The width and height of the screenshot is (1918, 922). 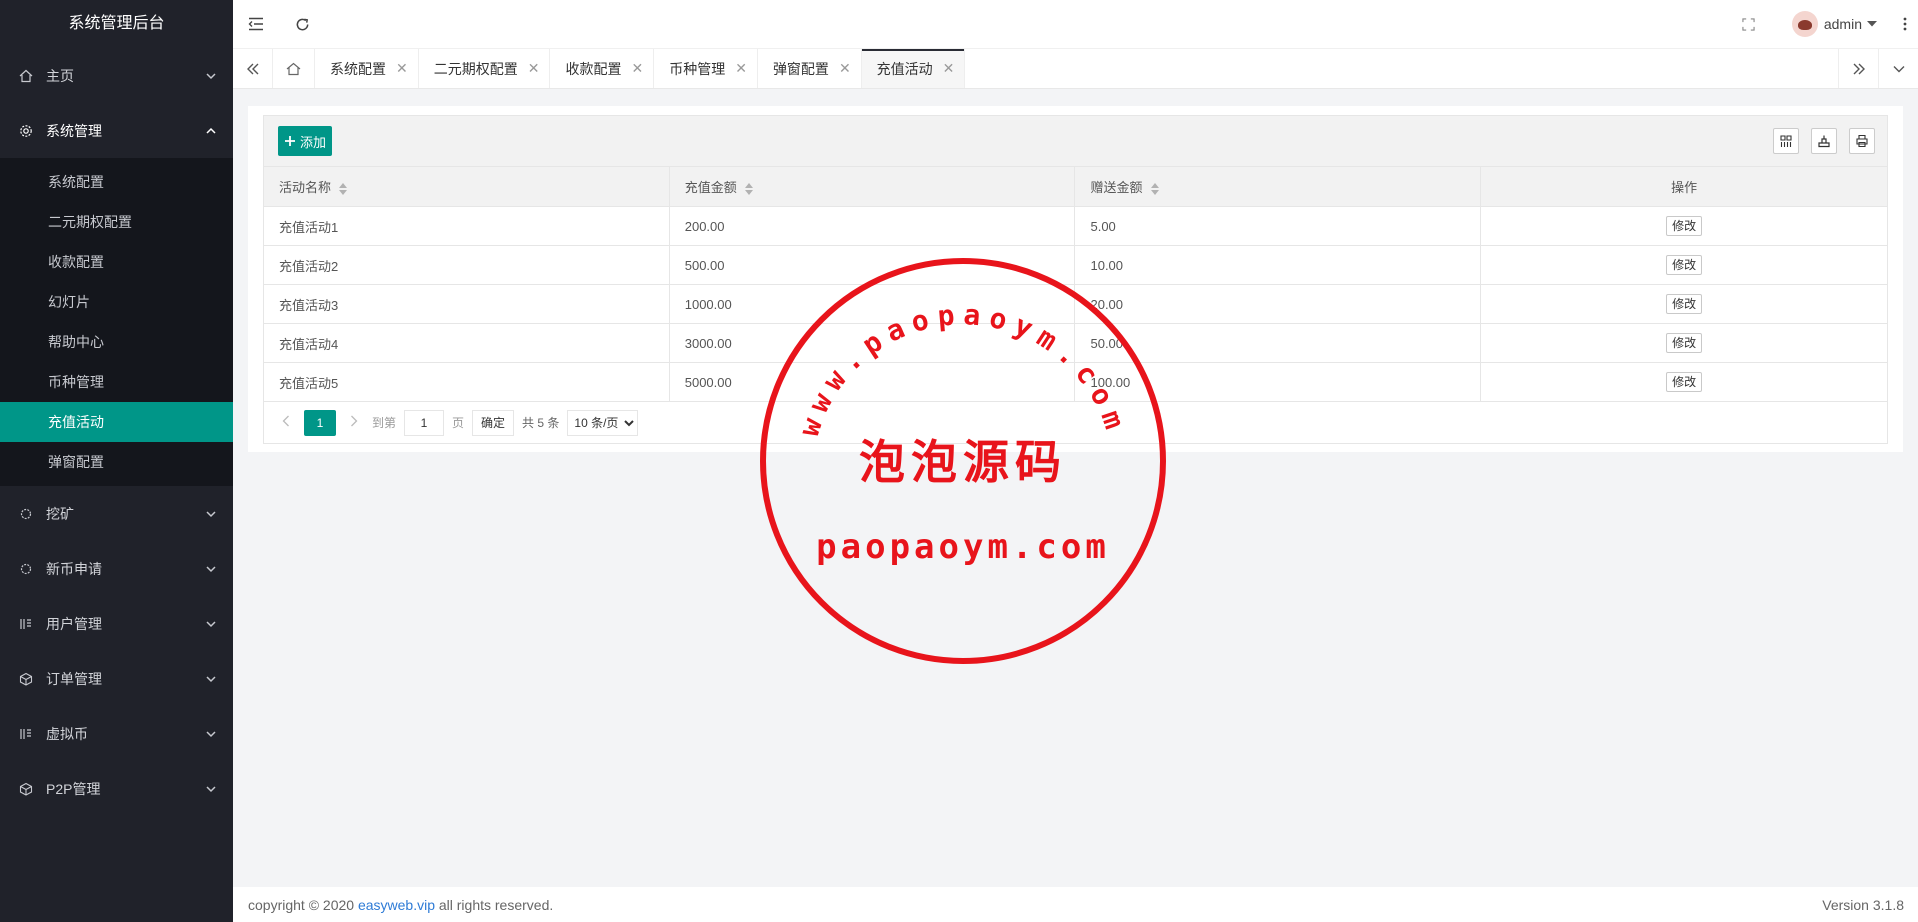 I want to click on sidebar-item-label: 主页, so click(x=60, y=75).